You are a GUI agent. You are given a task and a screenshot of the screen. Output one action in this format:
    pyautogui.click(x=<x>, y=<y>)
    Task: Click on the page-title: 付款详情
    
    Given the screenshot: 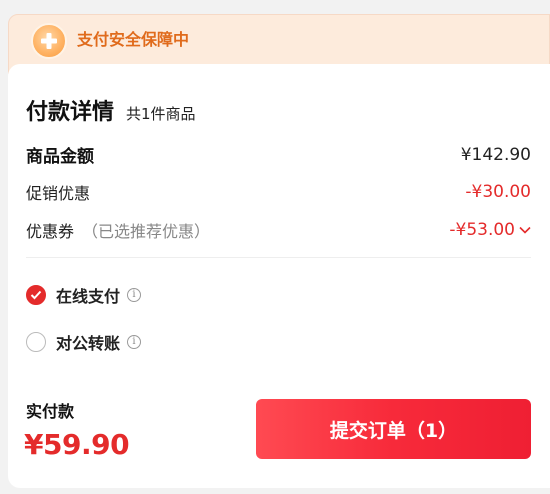 What is the action you would take?
    pyautogui.click(x=70, y=112)
    